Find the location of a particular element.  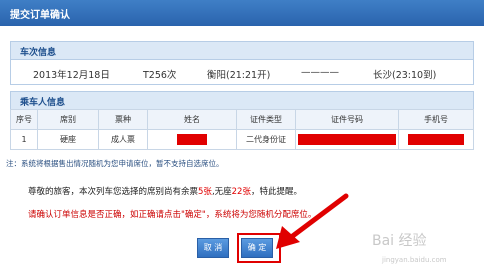

table-header-row: 序号 席别 票种 姓名 证件类型 证件号码 手机号 is located at coordinates (242, 119).